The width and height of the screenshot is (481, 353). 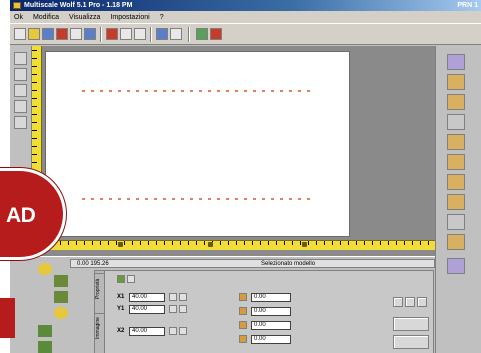 I want to click on copy-icon, so click(x=90, y=34).